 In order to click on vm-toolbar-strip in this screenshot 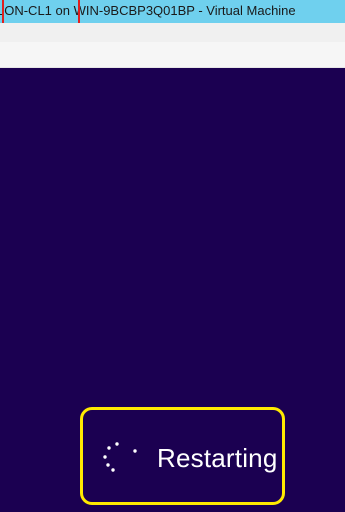, I will do `click(172, 55)`.